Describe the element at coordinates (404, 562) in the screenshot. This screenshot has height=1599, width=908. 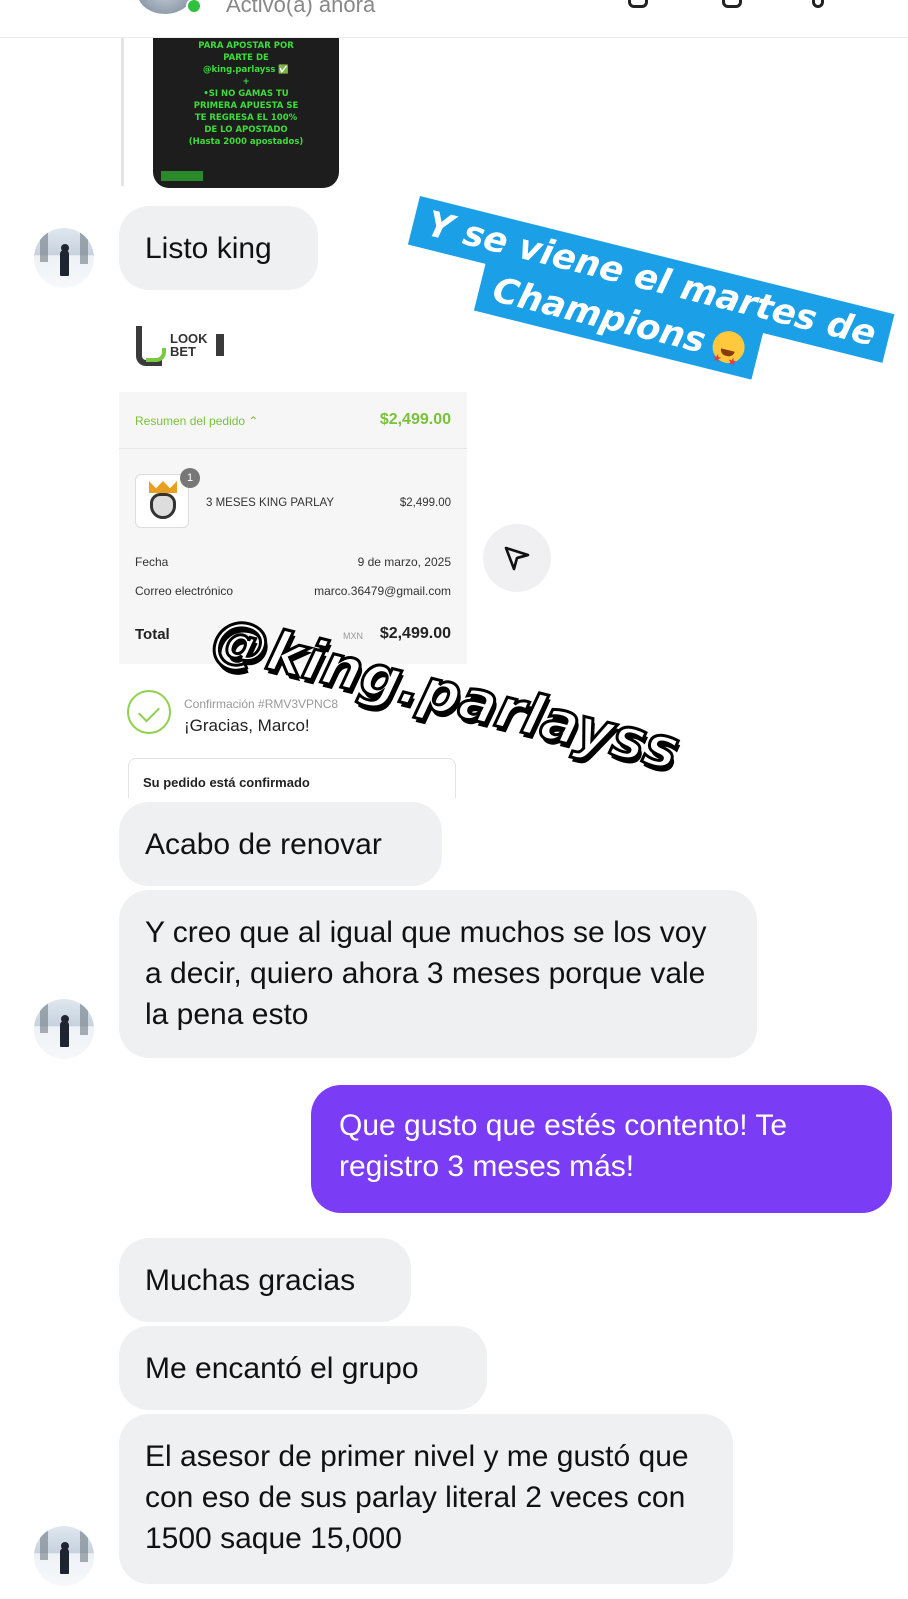
I see `date-value: 9 de marzo, 2025` at that location.